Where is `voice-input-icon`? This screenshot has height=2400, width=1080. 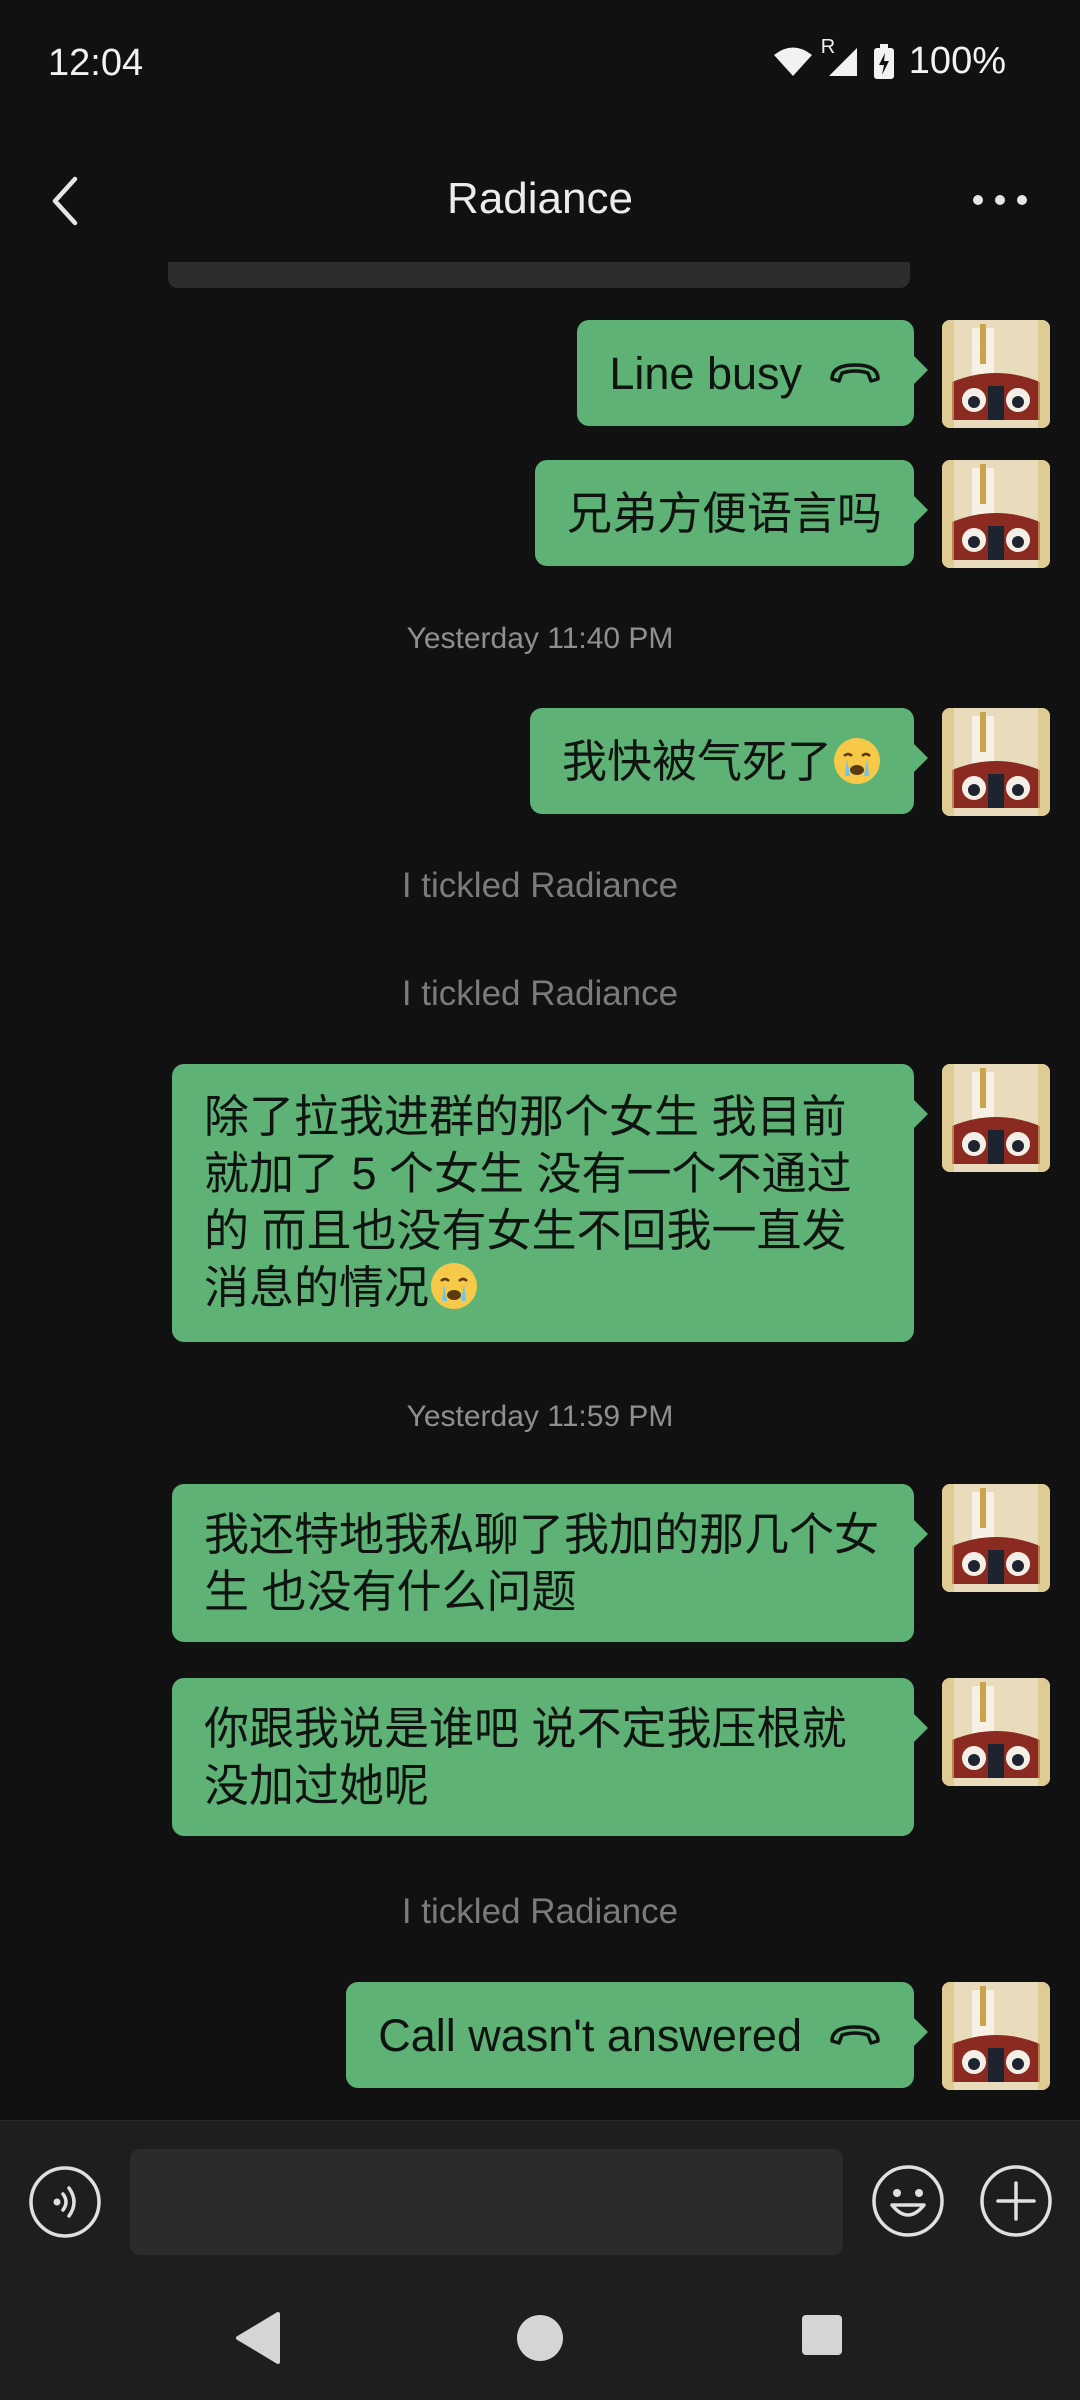
voice-input-icon is located at coordinates (65, 2202).